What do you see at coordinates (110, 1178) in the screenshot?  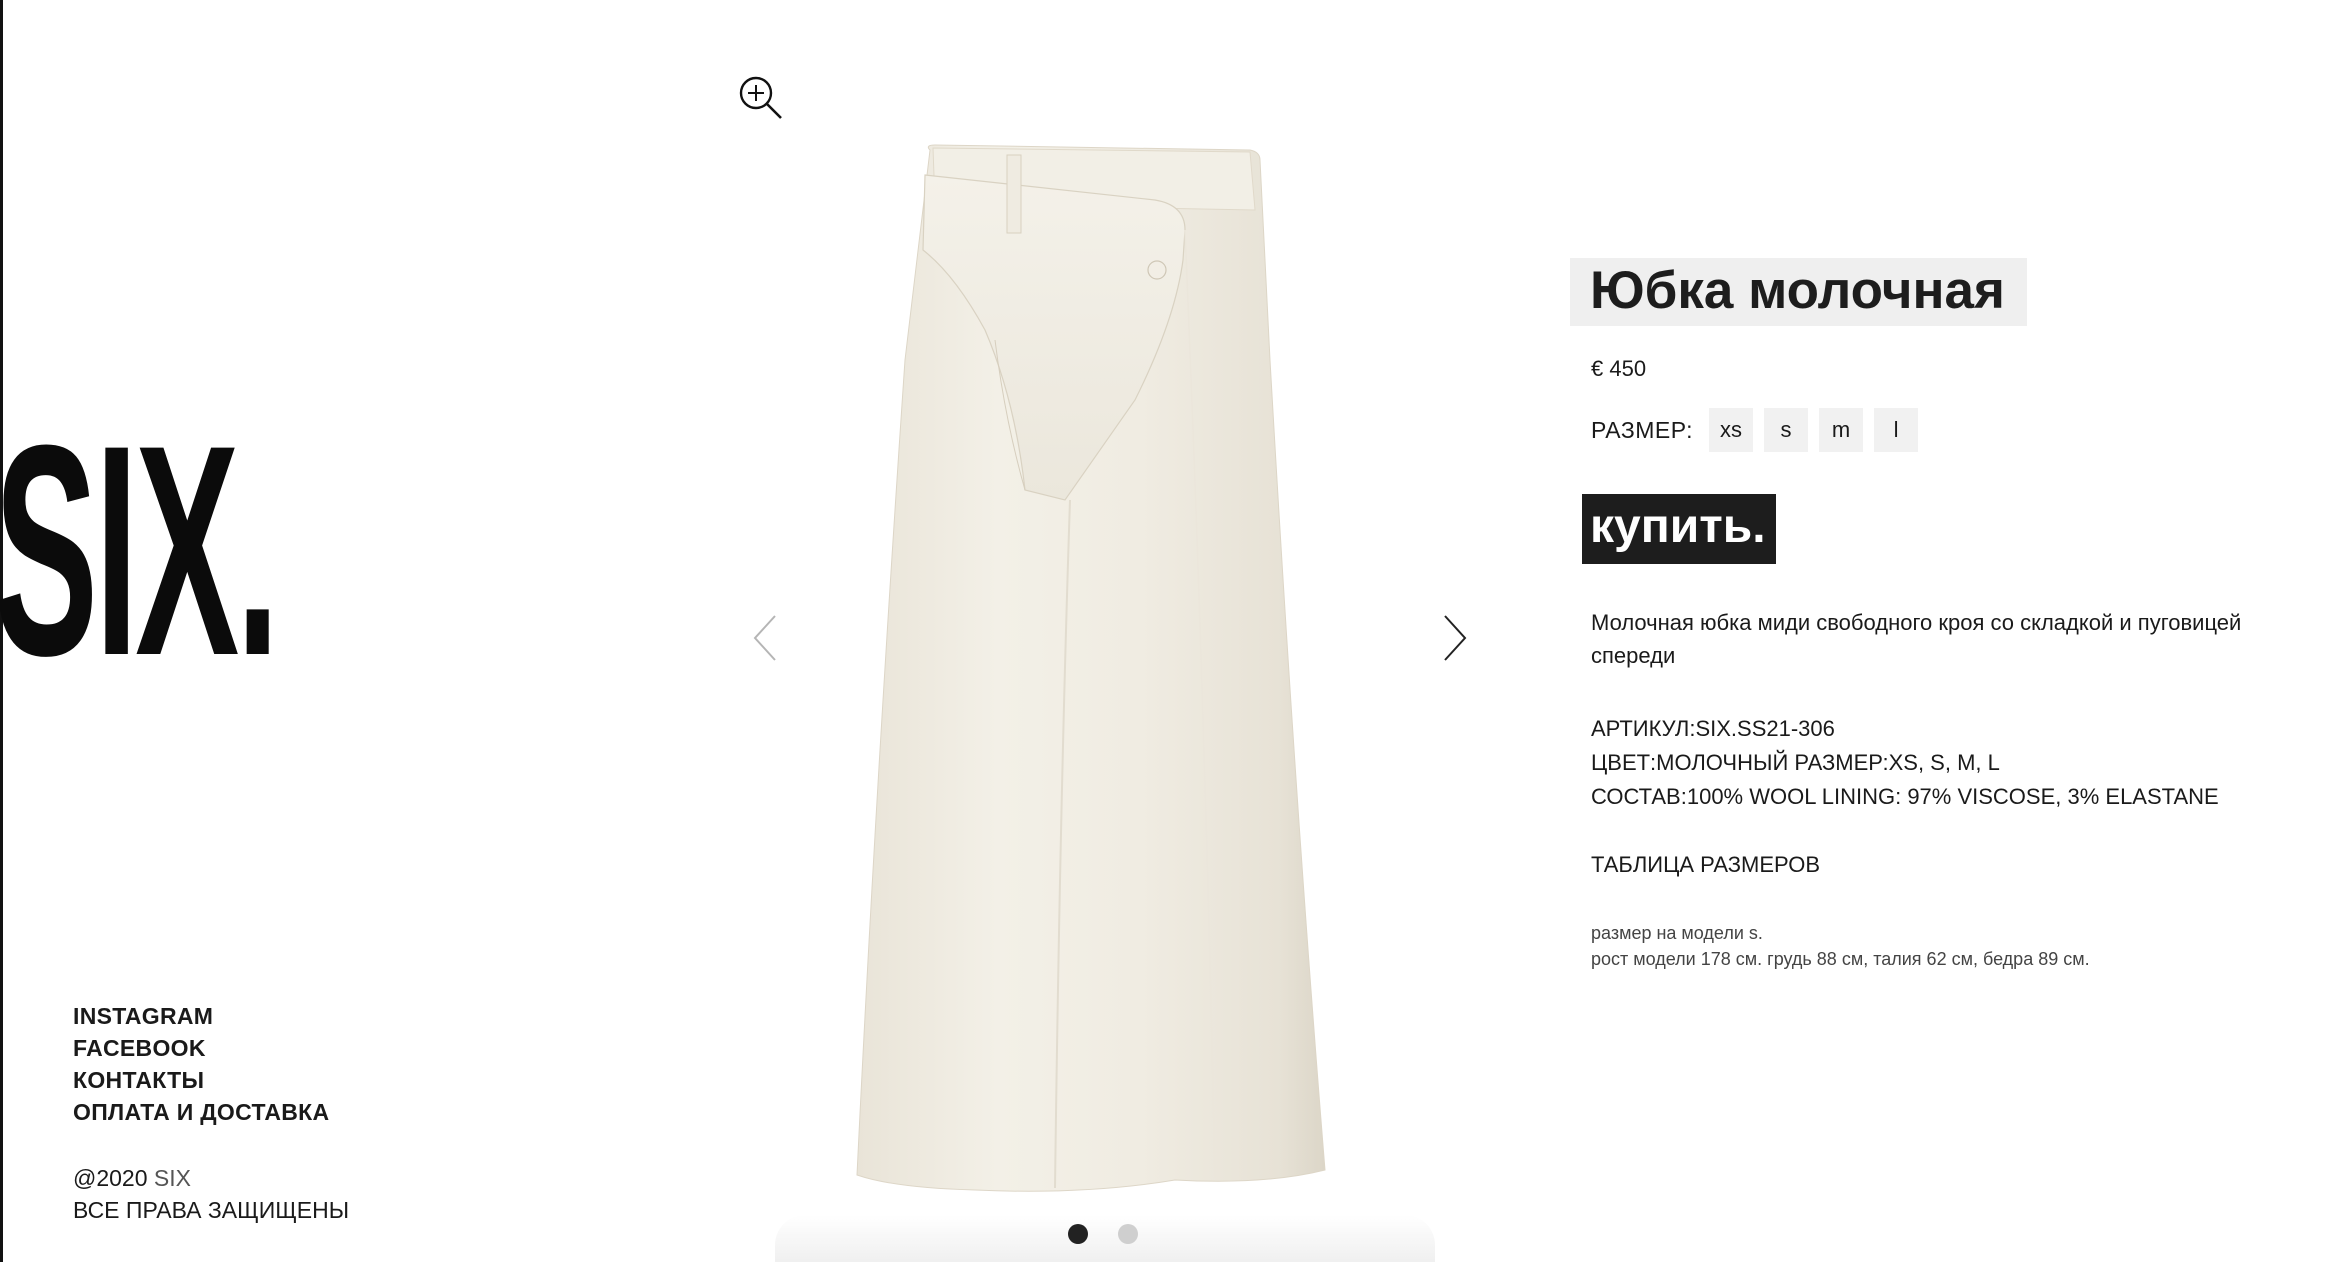 I see `copyright-year: @2020` at bounding box center [110, 1178].